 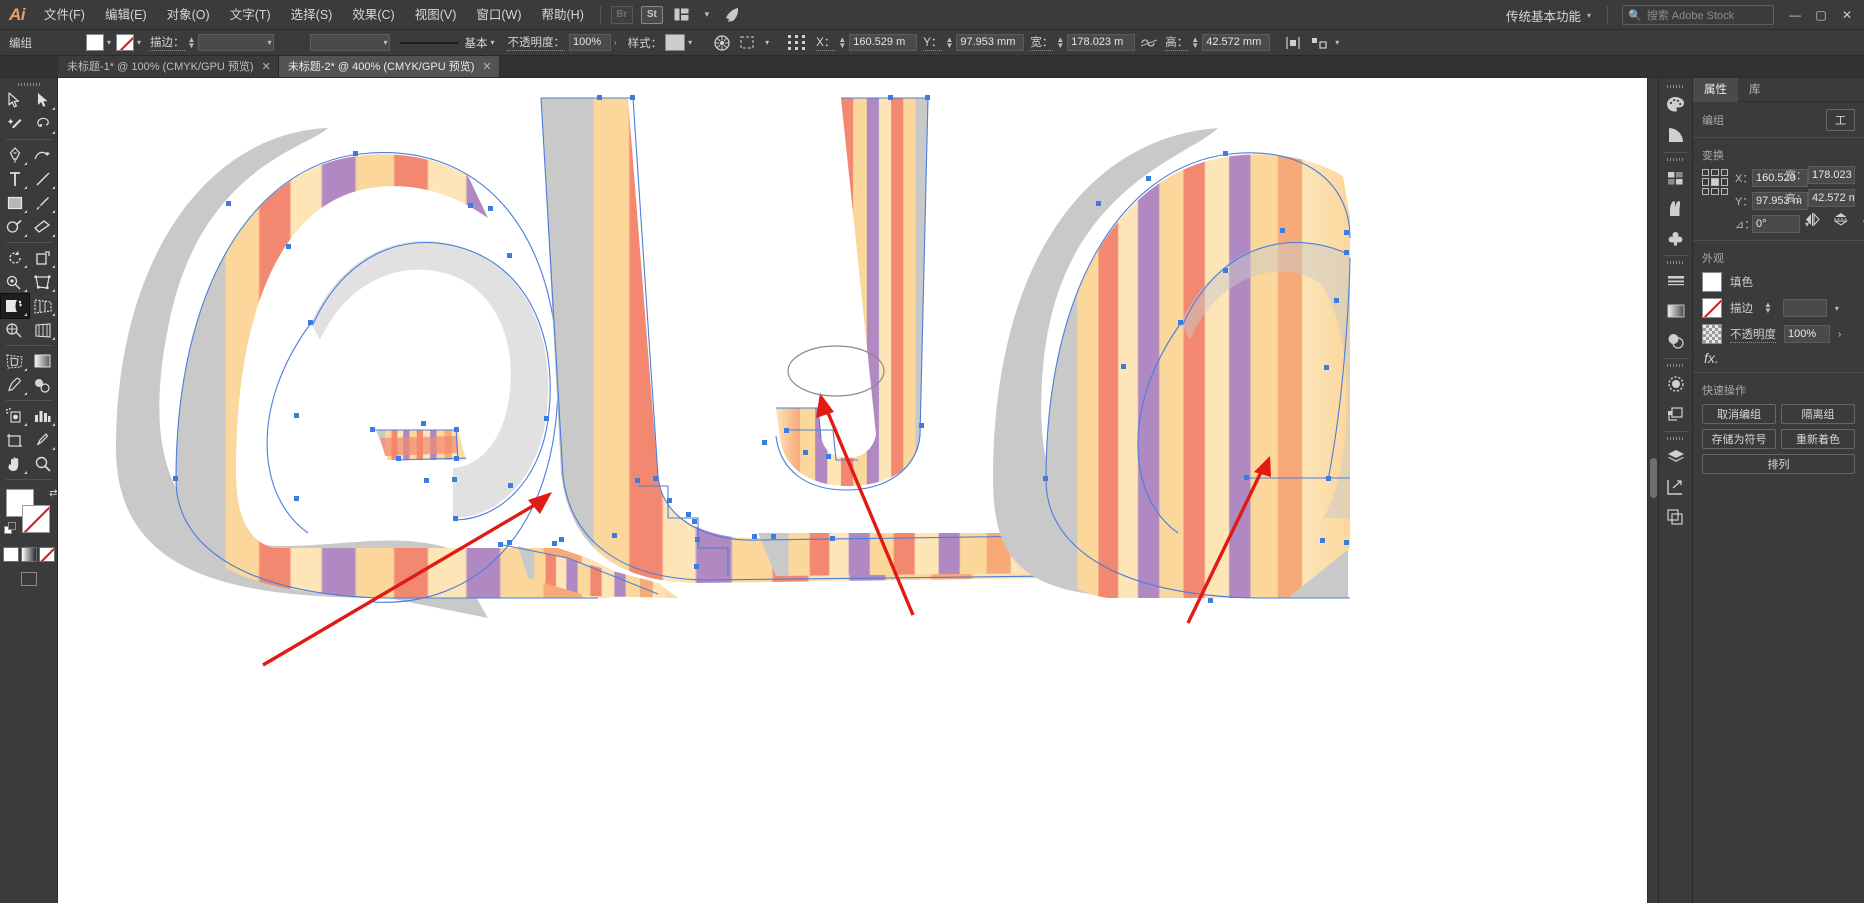 I want to click on color-guide-panel-icon, so click(x=1676, y=135).